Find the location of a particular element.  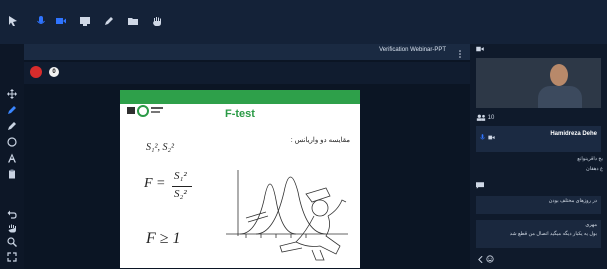

presentation-title: Verification Webinar-PPT is located at coordinates (412, 50).